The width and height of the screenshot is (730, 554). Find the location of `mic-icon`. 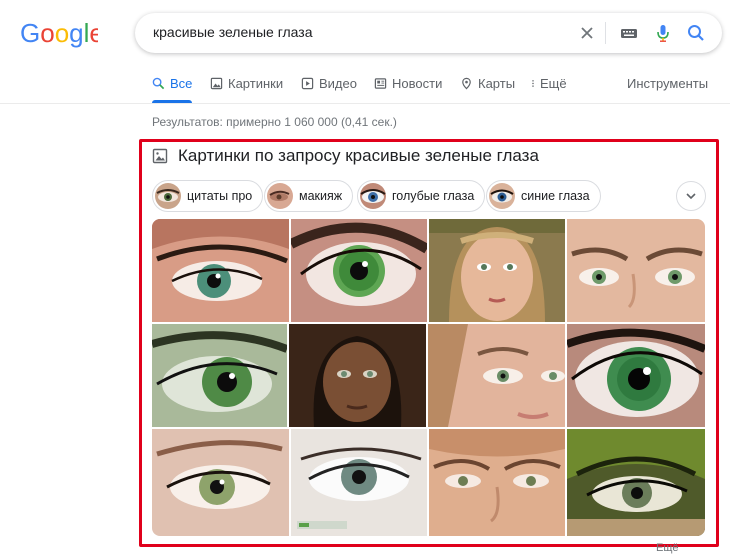

mic-icon is located at coordinates (663, 33).